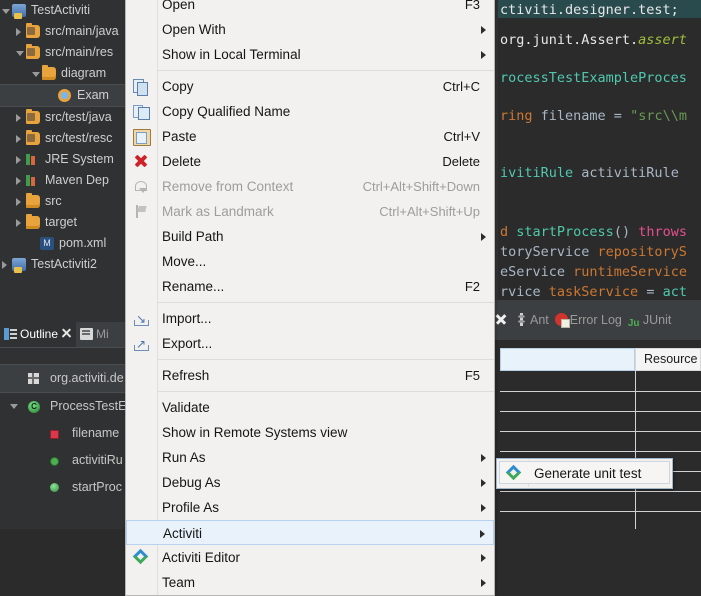 The width and height of the screenshot is (701, 596). I want to click on tree-item: Mpom.xml, so click(62, 243).